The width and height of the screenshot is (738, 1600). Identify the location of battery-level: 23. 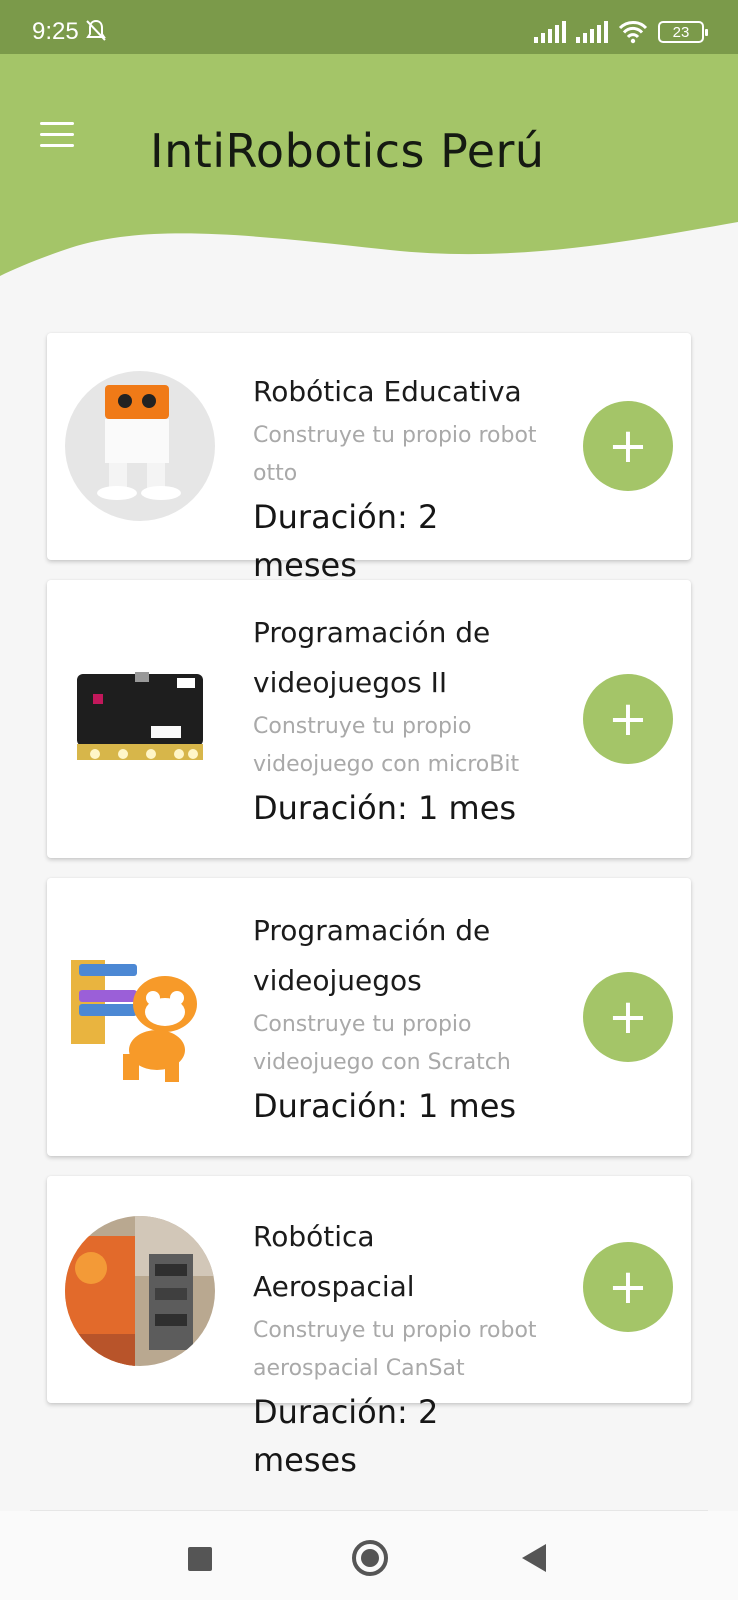
(681, 32).